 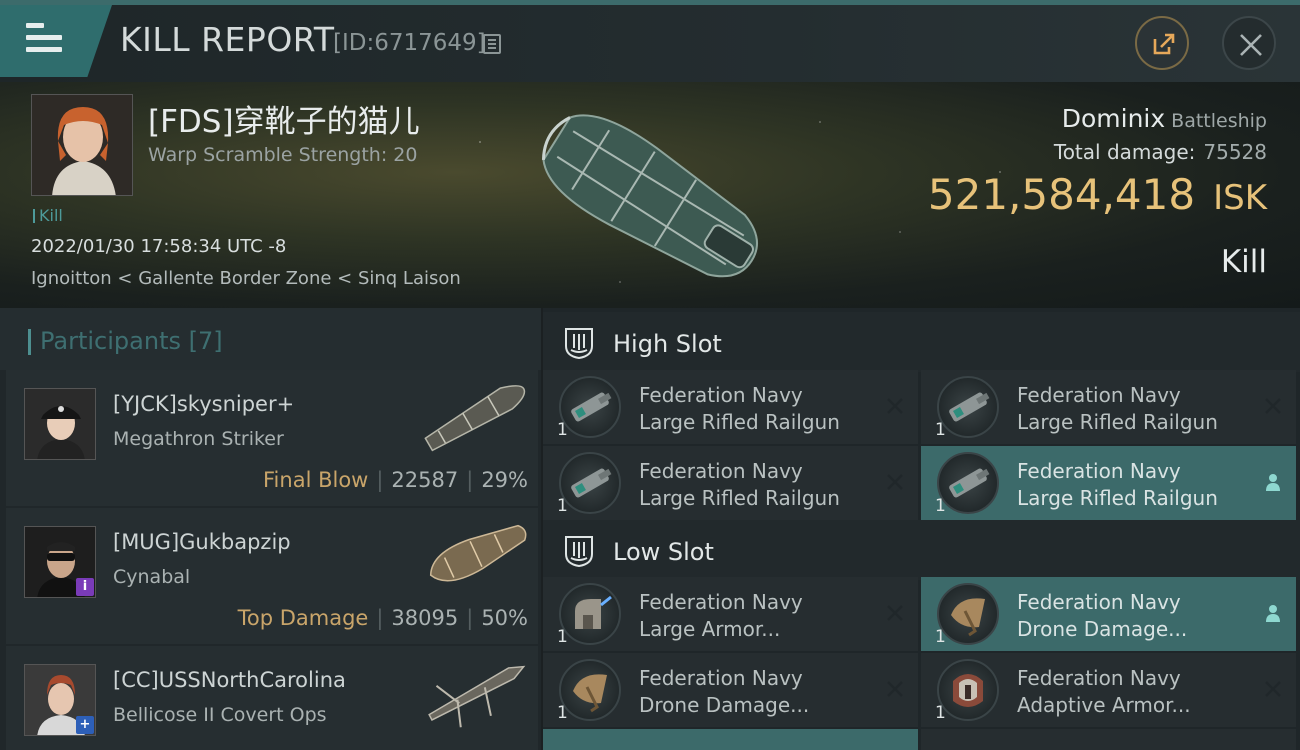 I want to click on warp-scramble-strength: Warp Scramble Strength: 20, so click(x=283, y=155).